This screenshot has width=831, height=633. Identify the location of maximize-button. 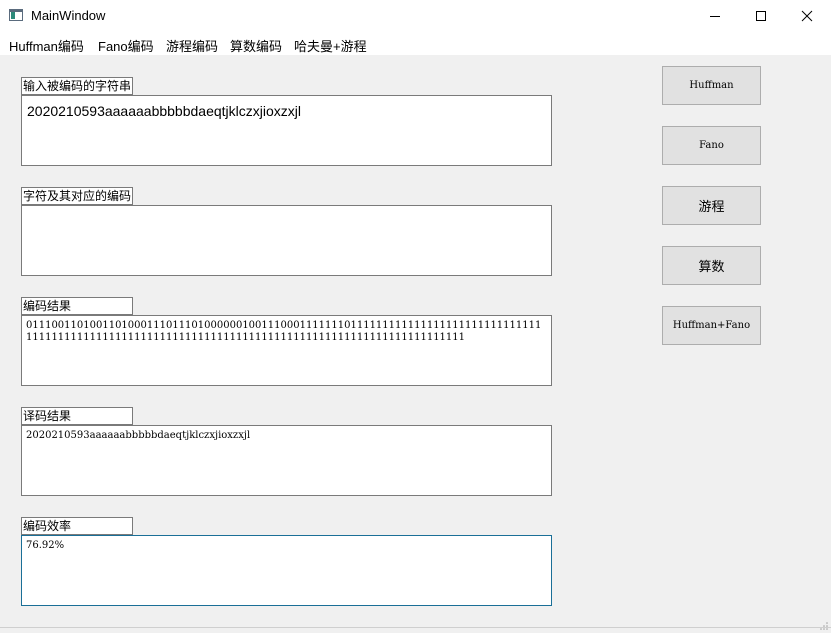
(761, 16).